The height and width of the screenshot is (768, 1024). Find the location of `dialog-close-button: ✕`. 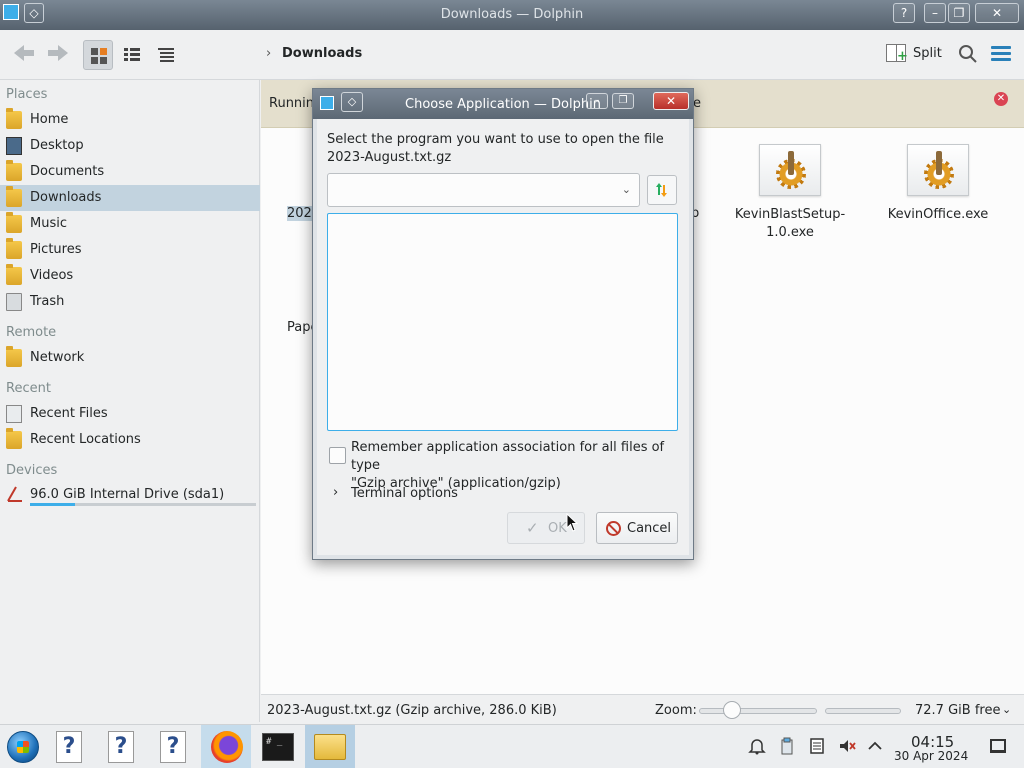

dialog-close-button: ✕ is located at coordinates (671, 101).